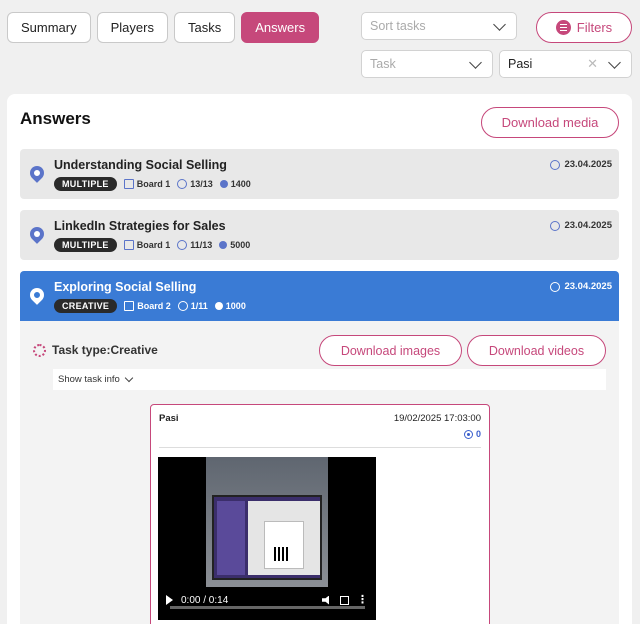 The width and height of the screenshot is (640, 624). What do you see at coordinates (199, 306) in the screenshot?
I see `players-count: 1/11` at bounding box center [199, 306].